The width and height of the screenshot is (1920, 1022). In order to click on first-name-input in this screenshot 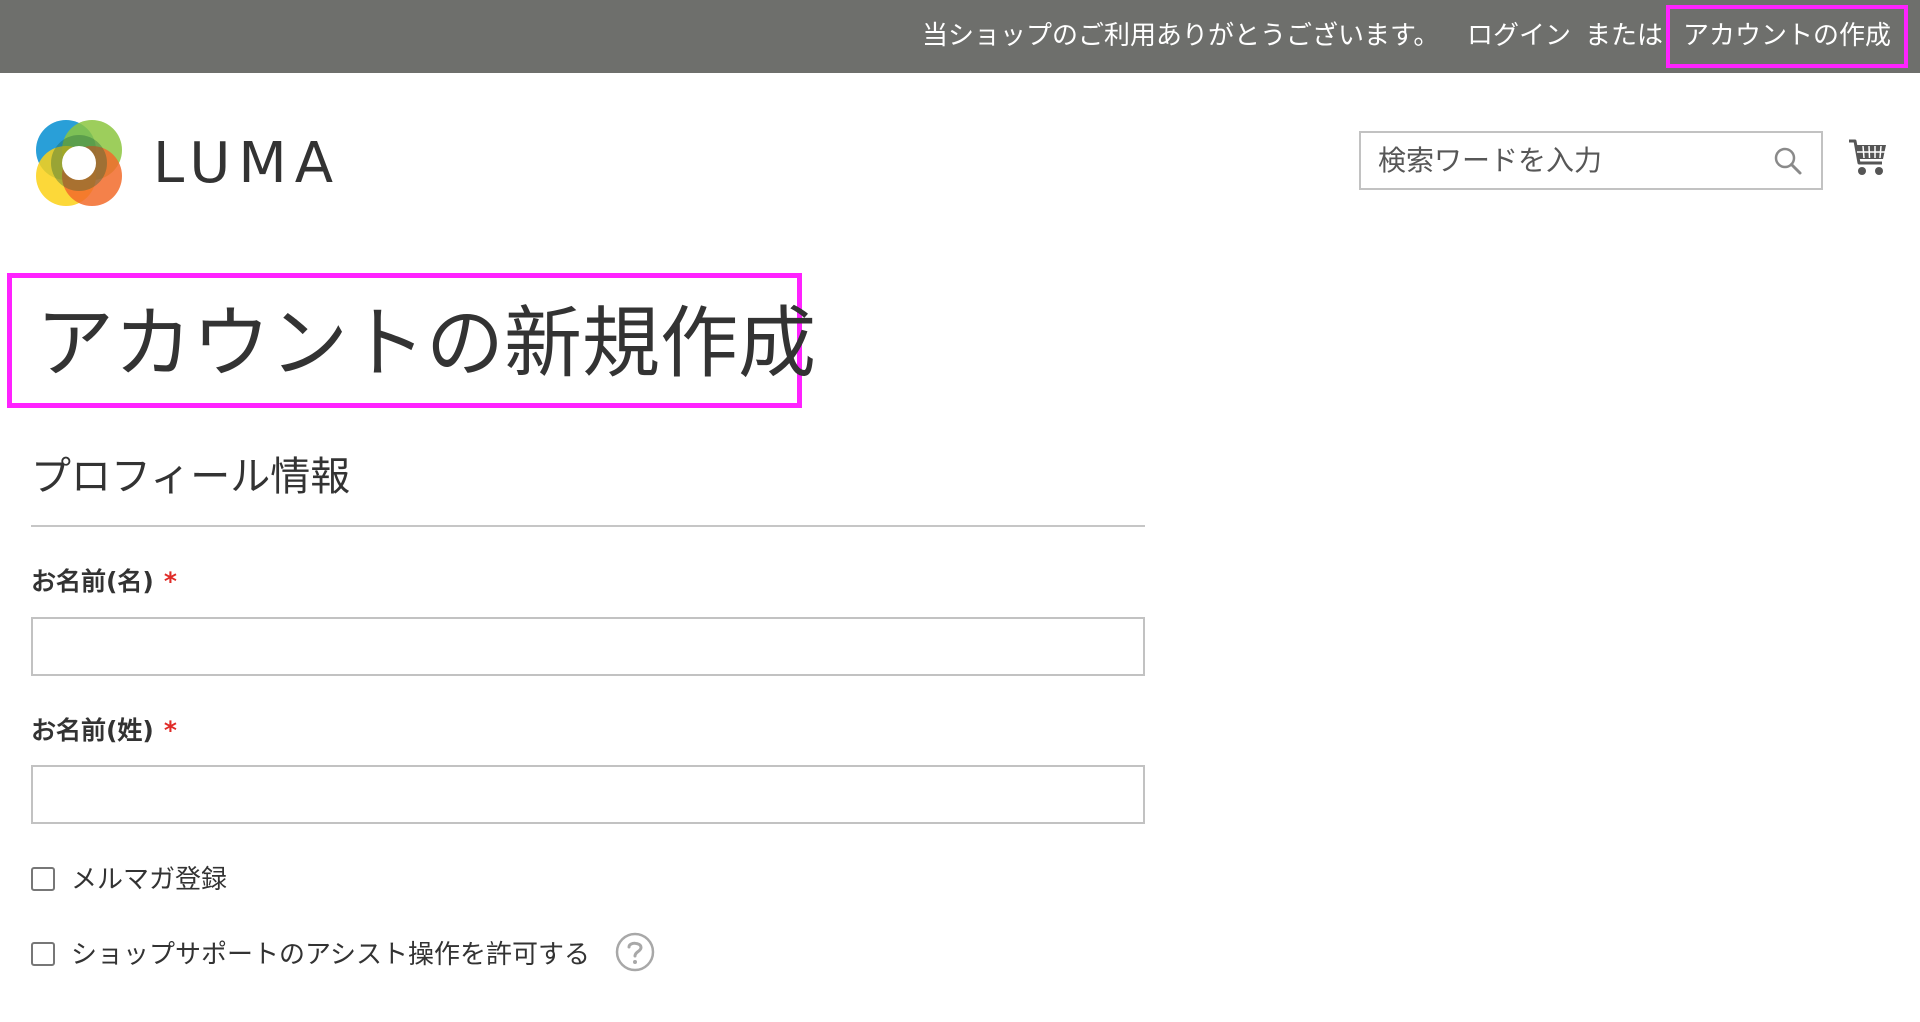, I will do `click(588, 646)`.